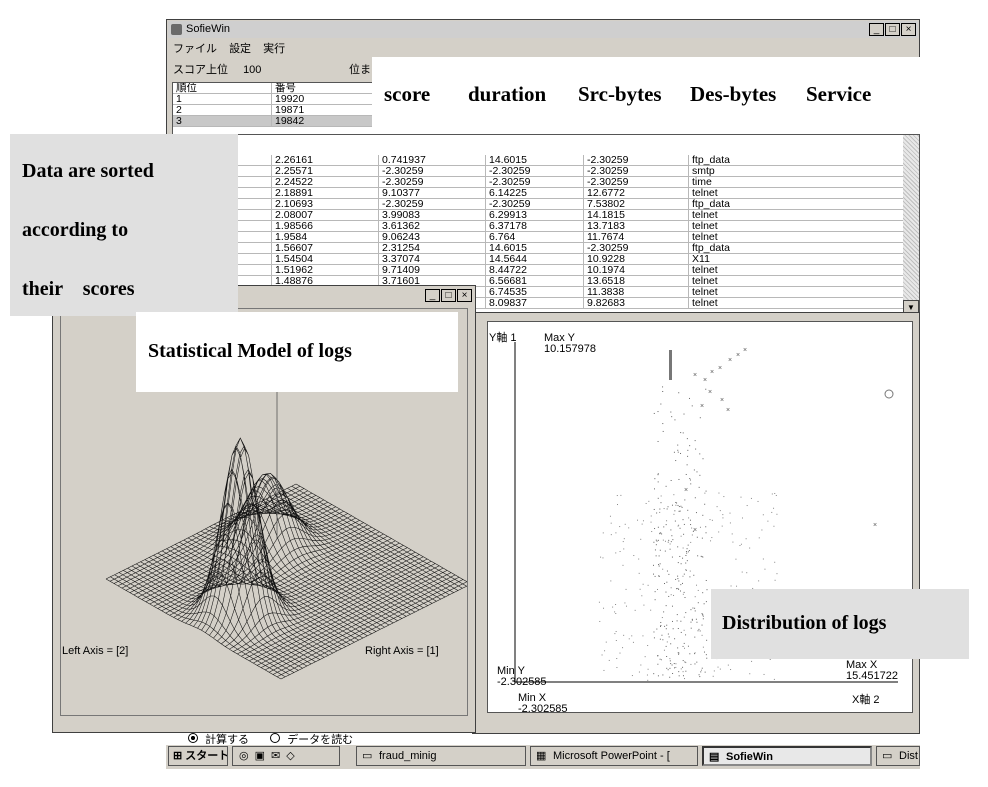 Image resolution: width=988 pixels, height=787 pixels. I want to click on minimize-button: _, so click(876, 29).